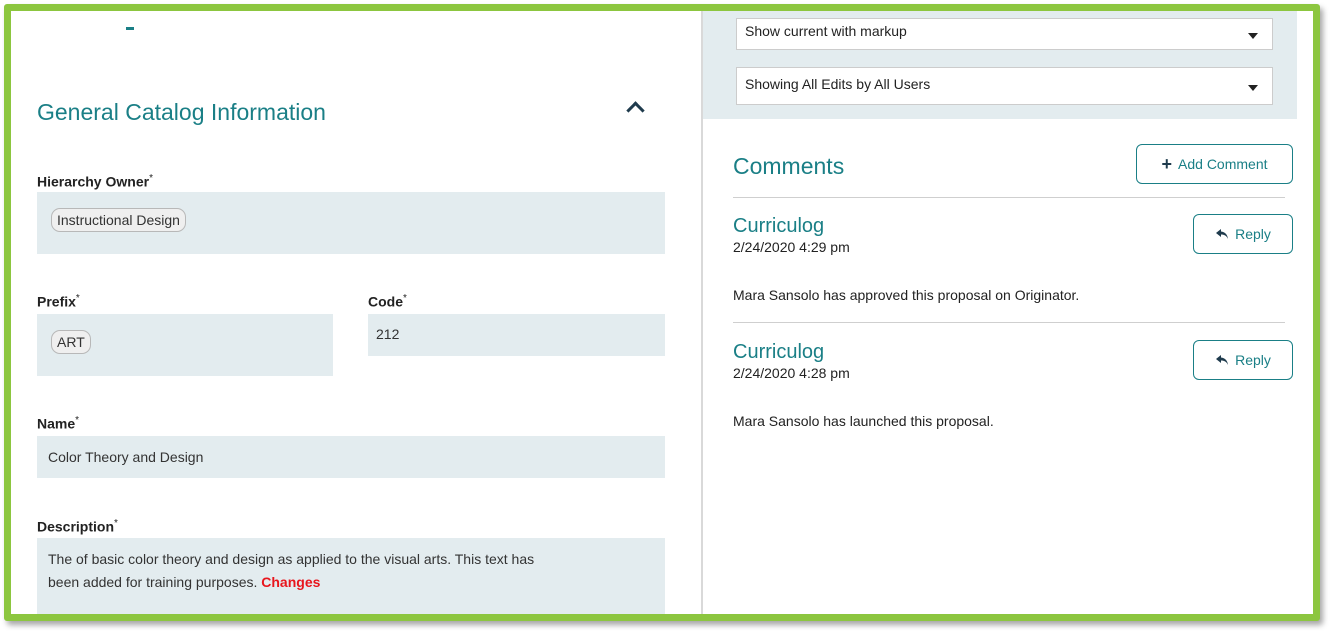 The height and width of the screenshot is (631, 1330). What do you see at coordinates (58, 423) in the screenshot?
I see `name-label: Name*` at bounding box center [58, 423].